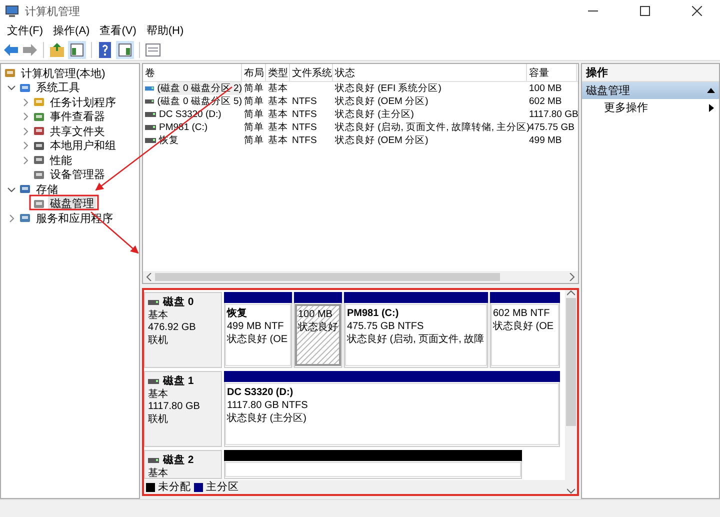 The height and width of the screenshot is (517, 720). What do you see at coordinates (545, 88) in the screenshot?
I see `table-cell: 100 MB` at bounding box center [545, 88].